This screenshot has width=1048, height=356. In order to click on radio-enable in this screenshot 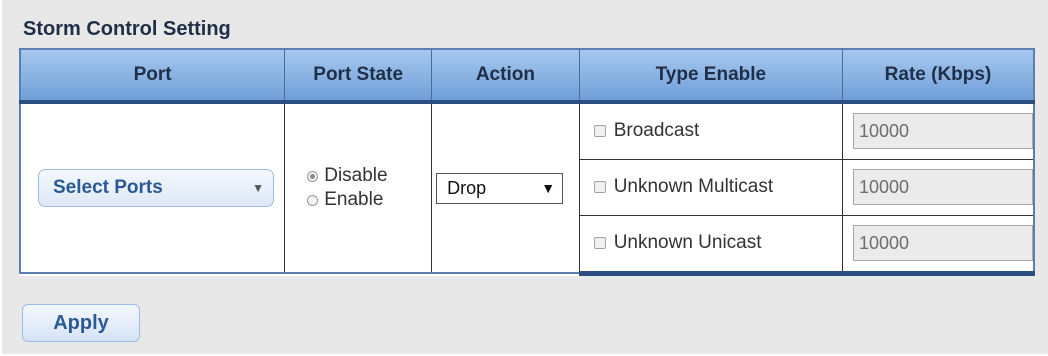, I will do `click(313, 200)`.